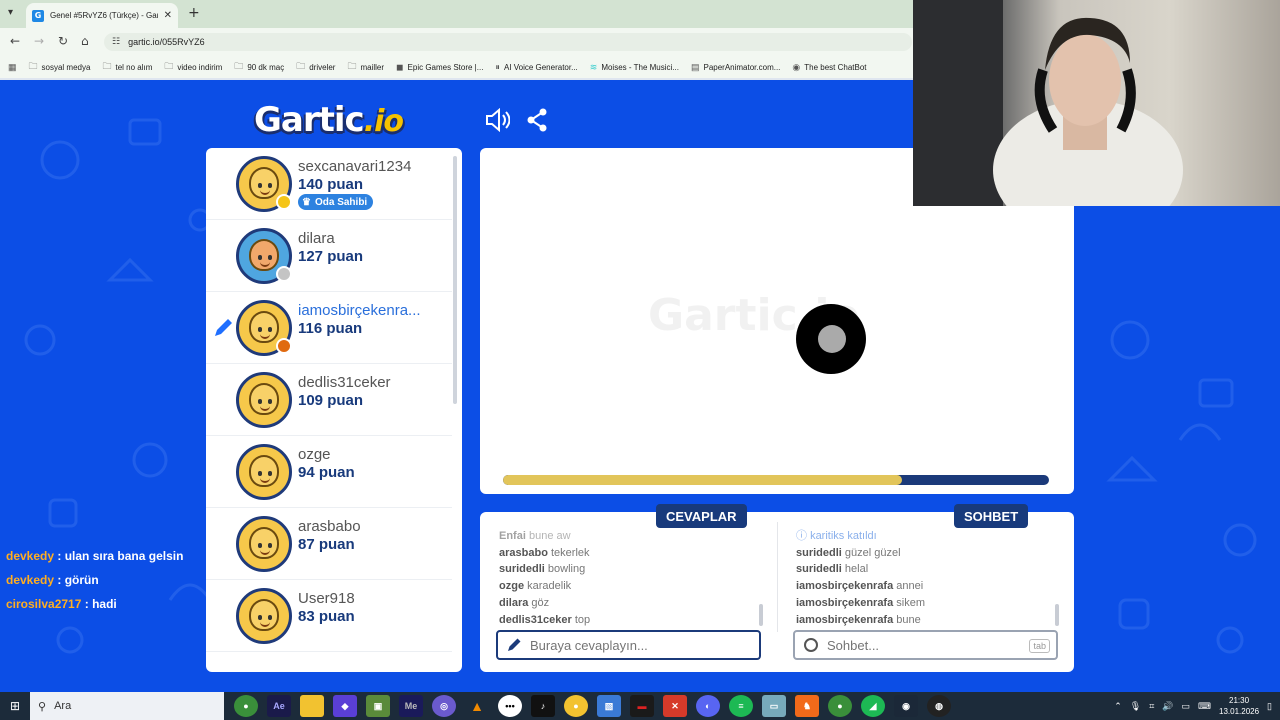  What do you see at coordinates (15, 41) in the screenshot?
I see `back-icon: ←` at bounding box center [15, 41].